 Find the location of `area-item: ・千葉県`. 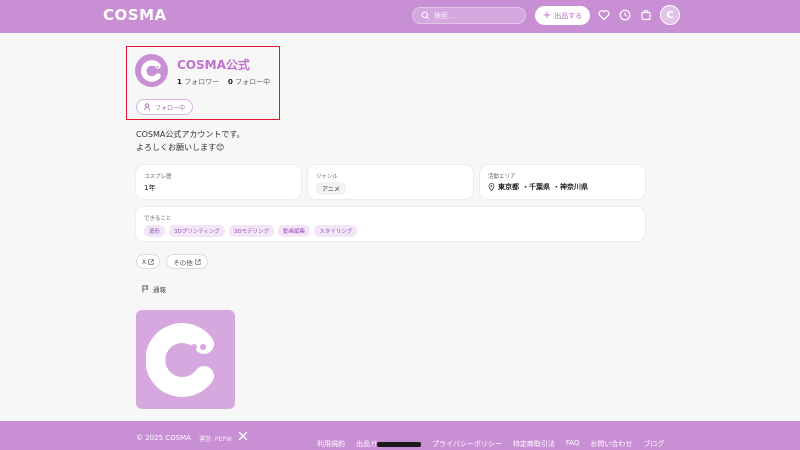

area-item: ・千葉県 is located at coordinates (536, 187).